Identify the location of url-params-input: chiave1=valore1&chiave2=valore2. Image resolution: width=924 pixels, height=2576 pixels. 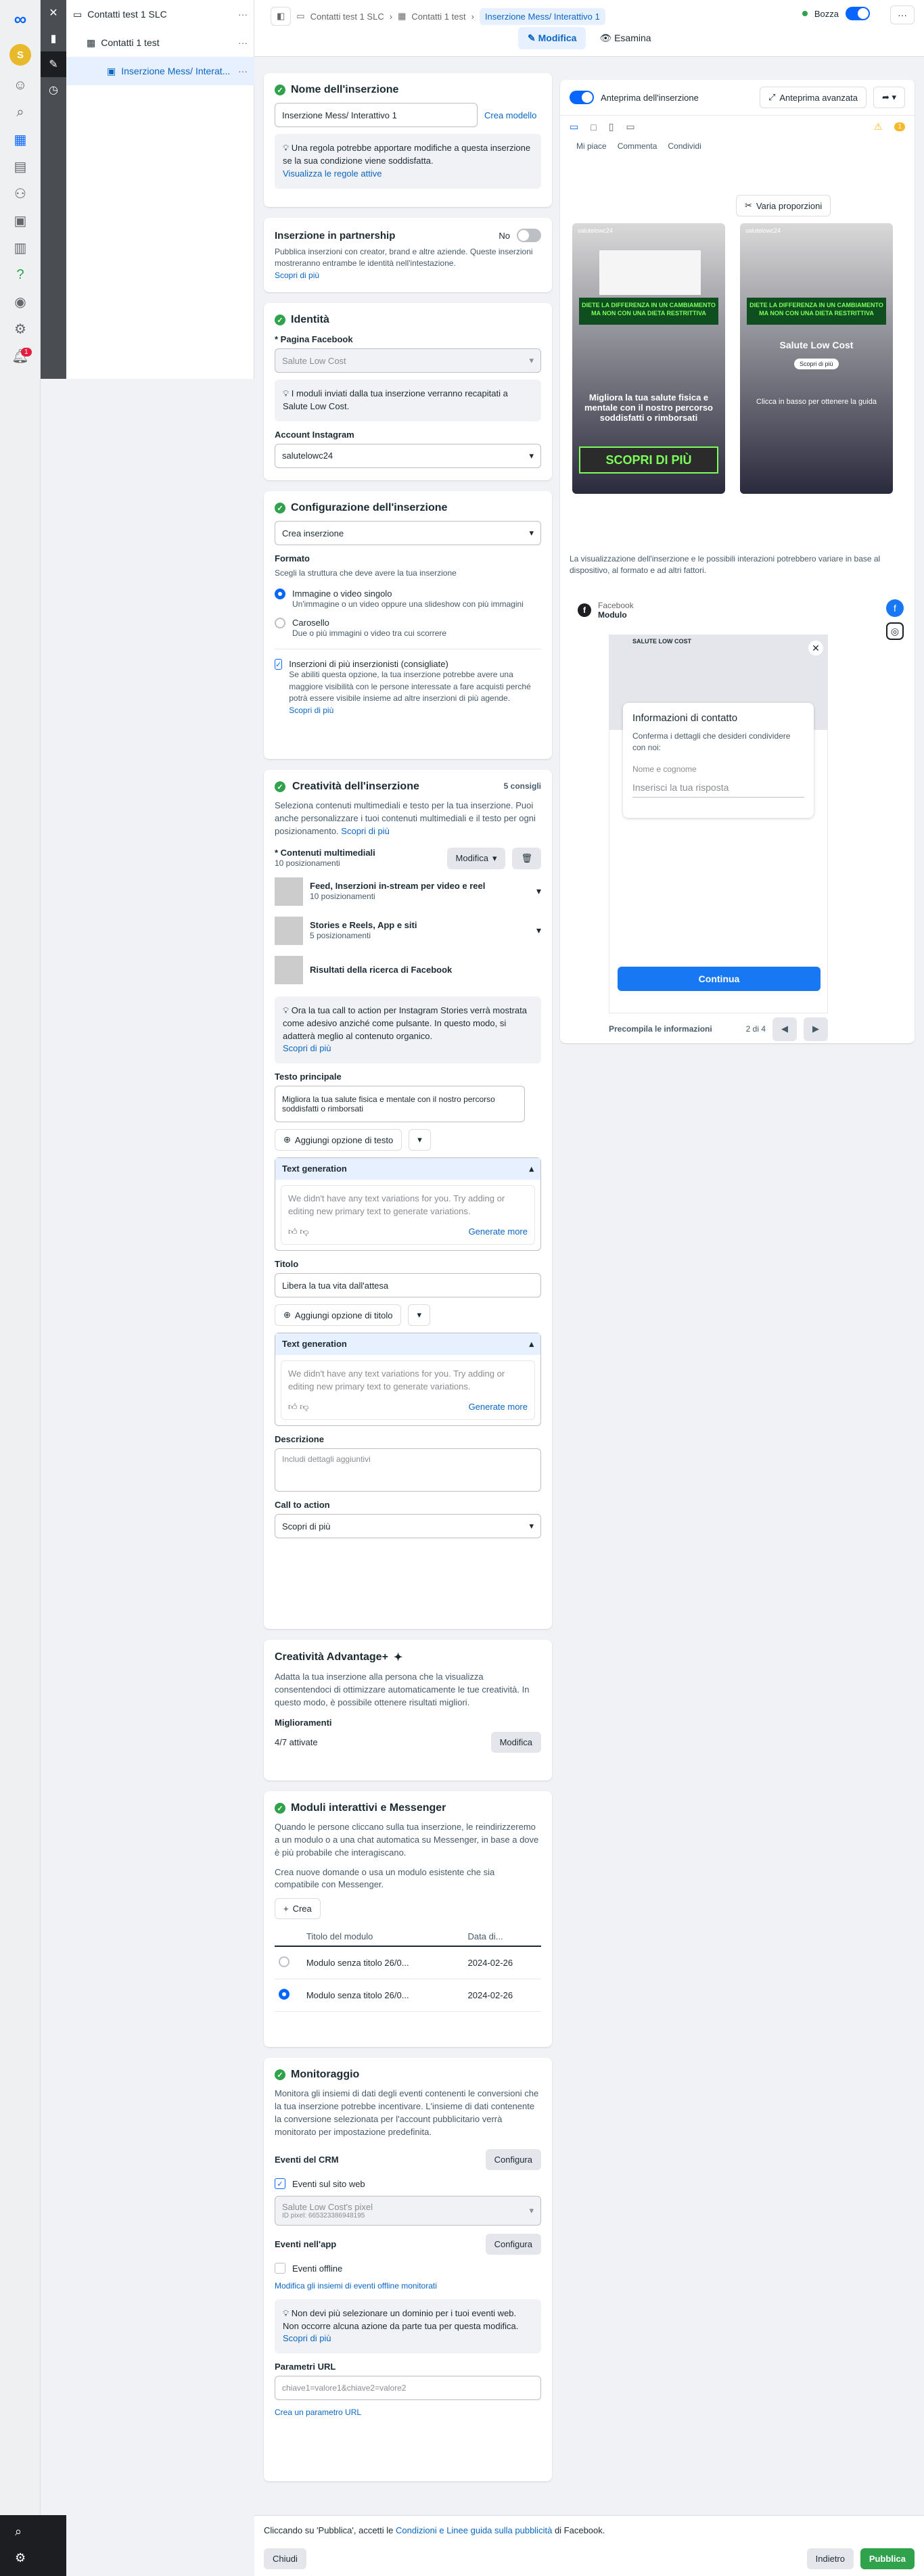
(408, 2388).